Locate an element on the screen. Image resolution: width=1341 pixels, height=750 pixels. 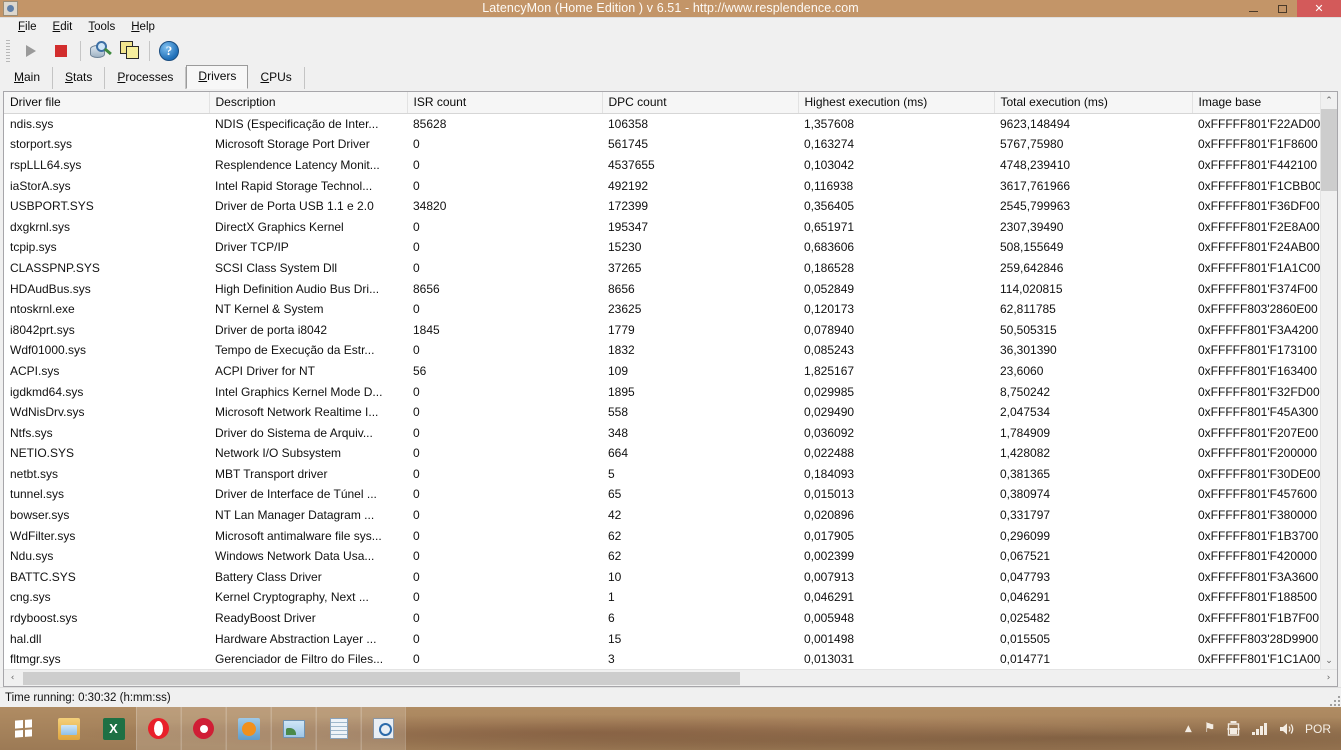
help-button: ? is located at coordinates (169, 51).